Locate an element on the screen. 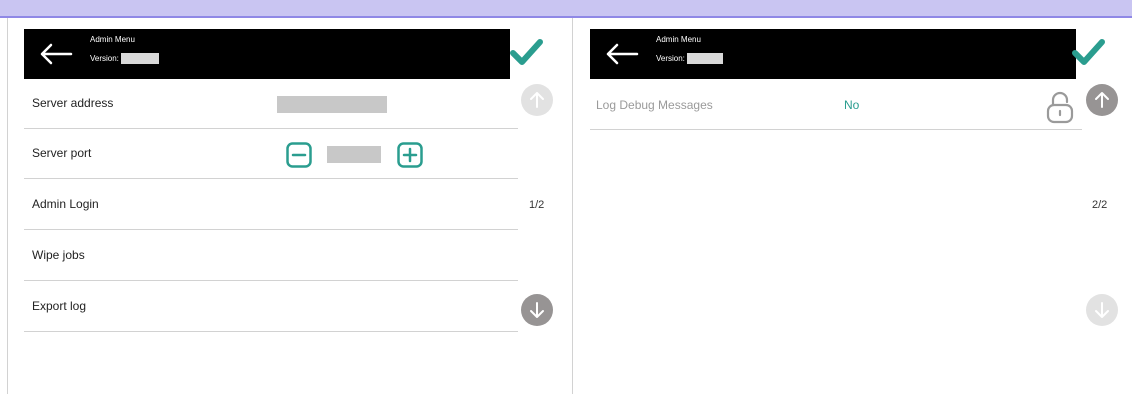 This screenshot has height=394, width=1132. server-port-field is located at coordinates (354, 154).